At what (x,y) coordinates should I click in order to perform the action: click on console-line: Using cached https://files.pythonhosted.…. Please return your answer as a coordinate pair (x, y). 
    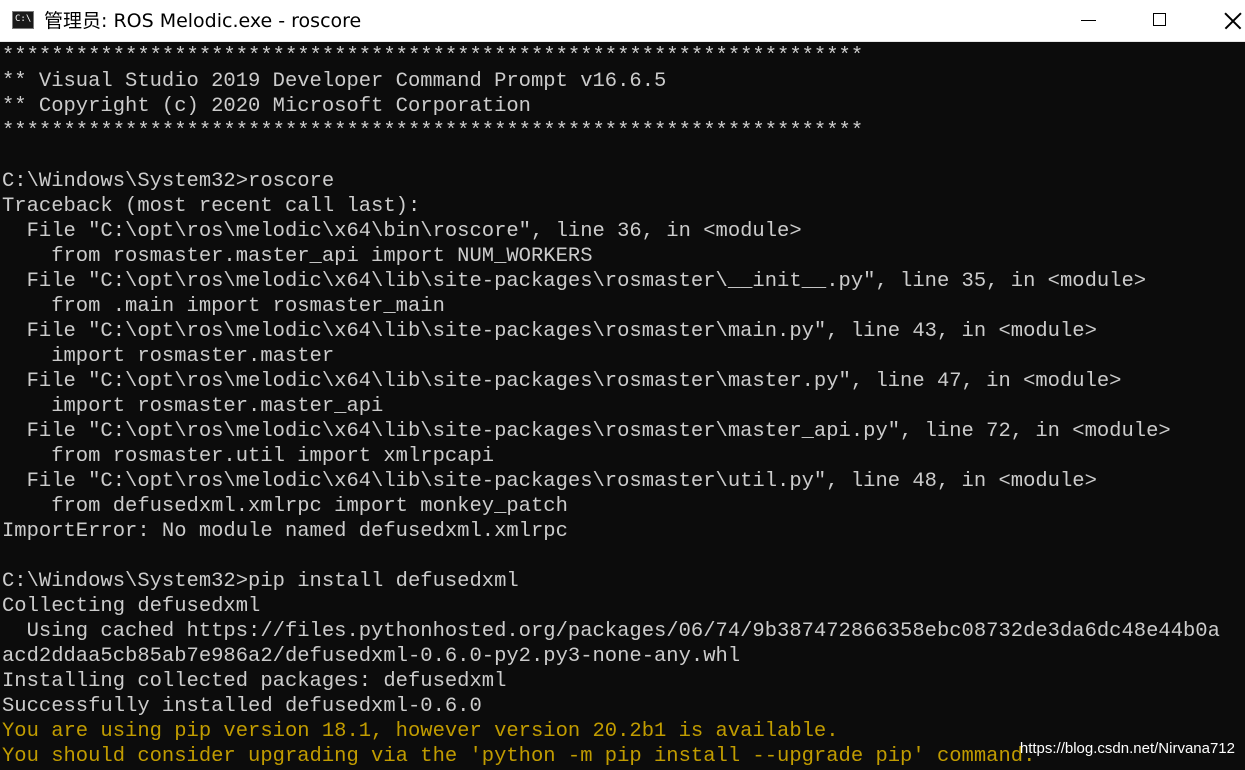
    Looking at the image, I should click on (611, 631).